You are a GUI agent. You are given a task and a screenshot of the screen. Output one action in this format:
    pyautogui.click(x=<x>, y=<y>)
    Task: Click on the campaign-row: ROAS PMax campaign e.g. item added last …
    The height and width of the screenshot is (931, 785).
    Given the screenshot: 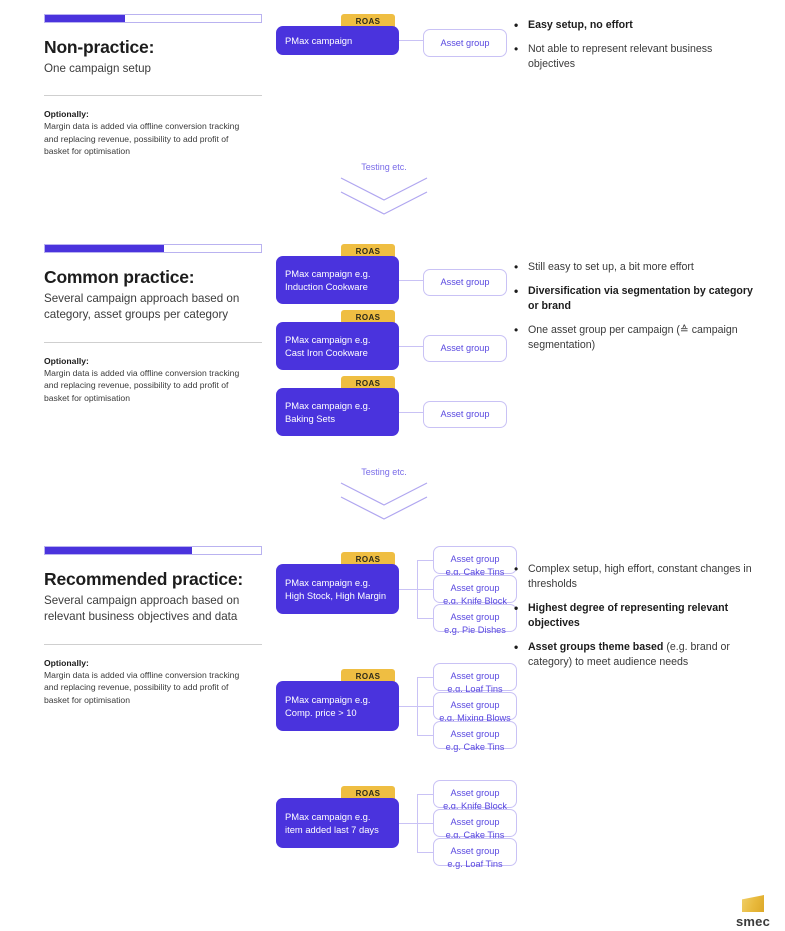 What is the action you would take?
    pyautogui.click(x=396, y=824)
    